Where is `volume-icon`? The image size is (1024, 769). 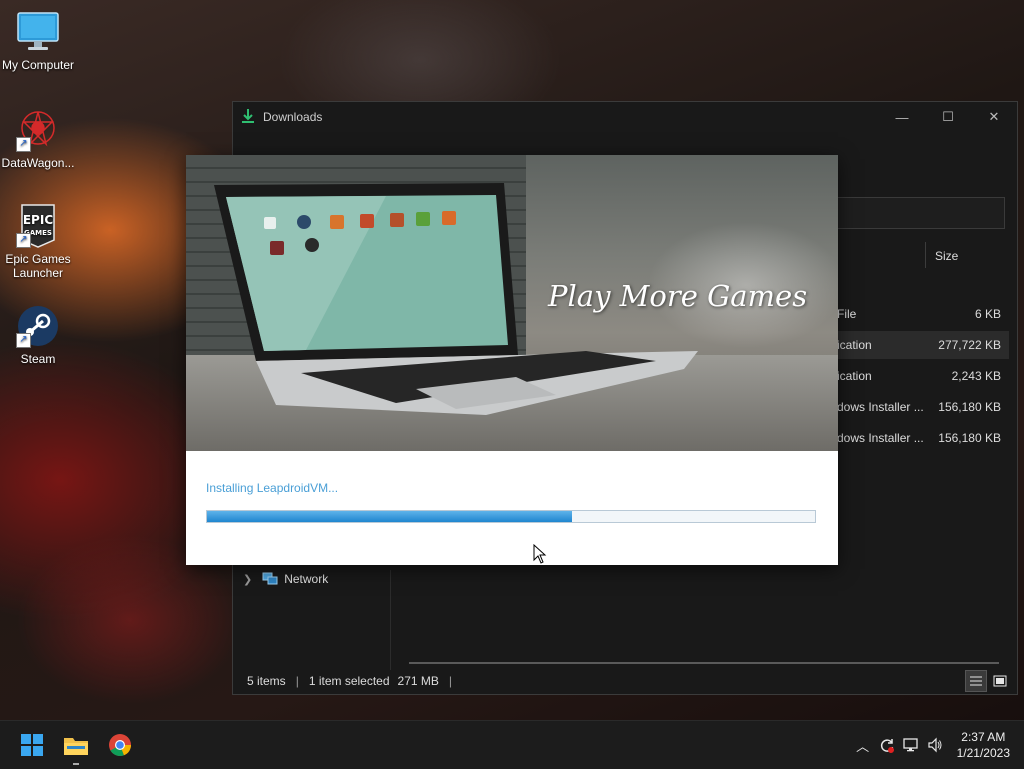
volume-icon is located at coordinates (935, 745).